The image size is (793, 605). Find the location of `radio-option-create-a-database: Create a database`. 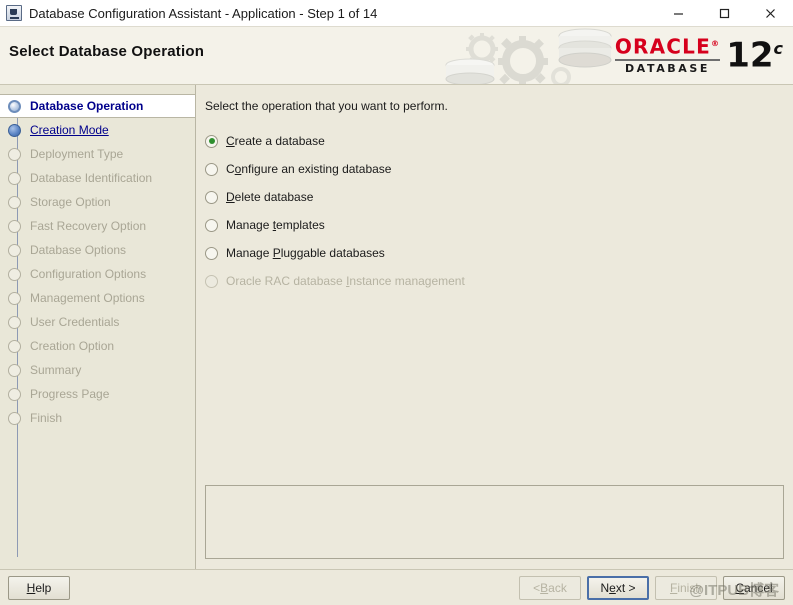

radio-option-create-a-database: Create a database is located at coordinates (499, 141).